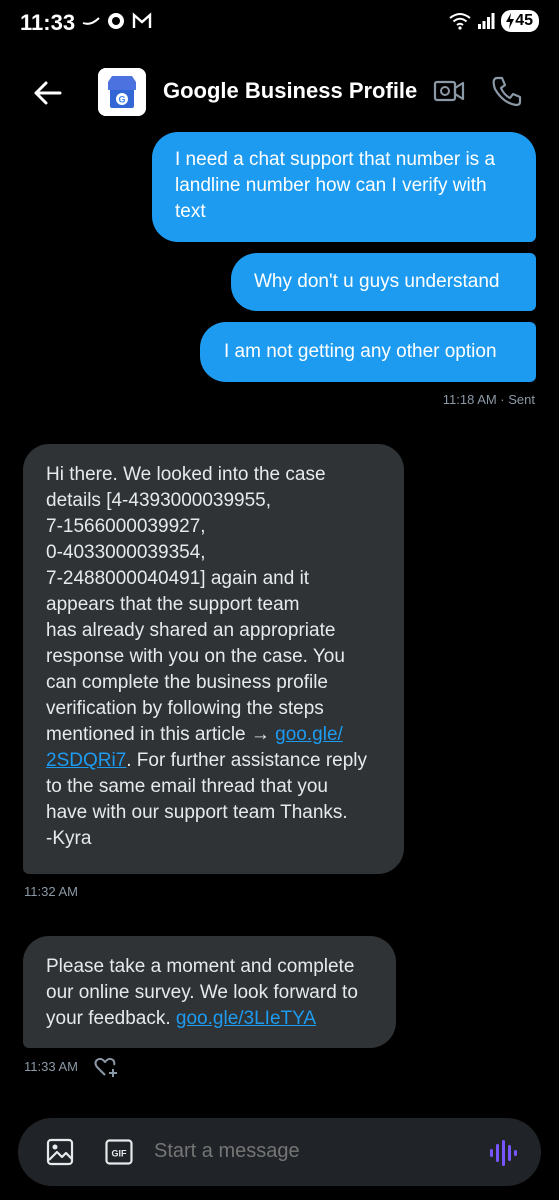 This screenshot has width=559, height=1200. Describe the element at coordinates (126, 552) in the screenshot. I see `message-line: 0-4033000039354,` at that location.